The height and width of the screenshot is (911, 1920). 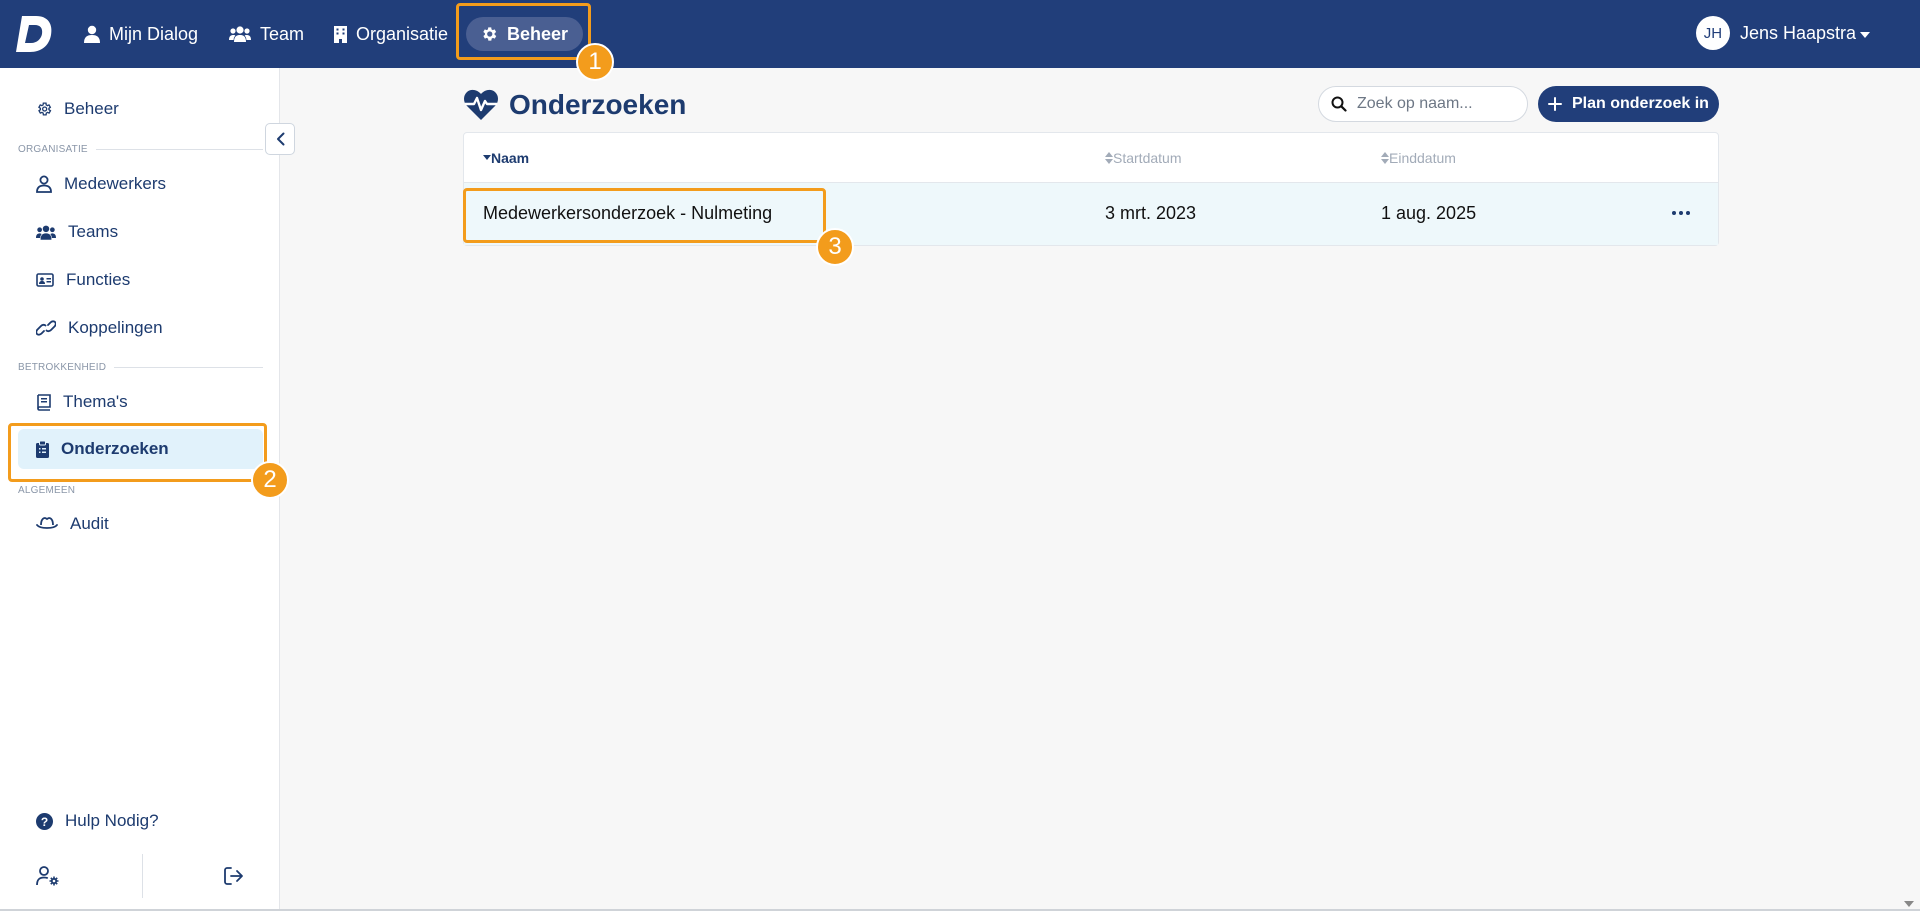 I want to click on user-outline-icon, so click(x=44, y=184).